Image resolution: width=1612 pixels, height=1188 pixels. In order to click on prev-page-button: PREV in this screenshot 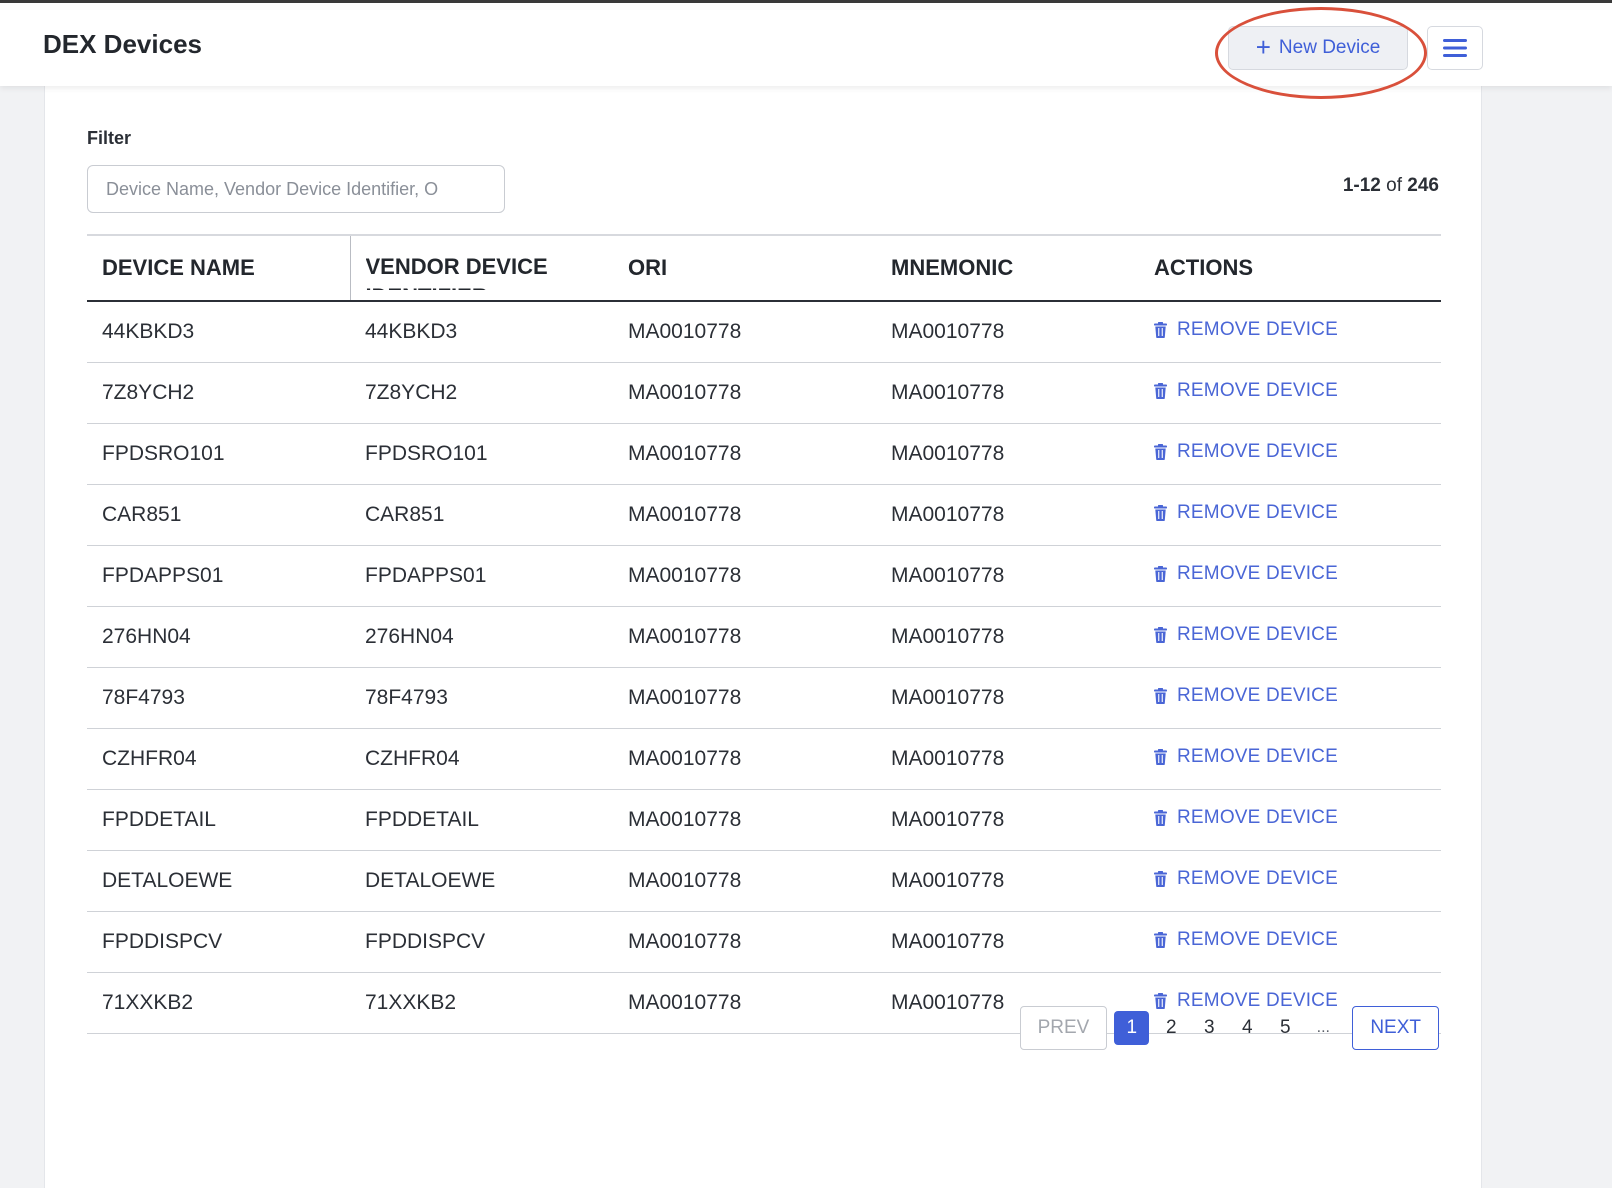, I will do `click(1063, 1028)`.